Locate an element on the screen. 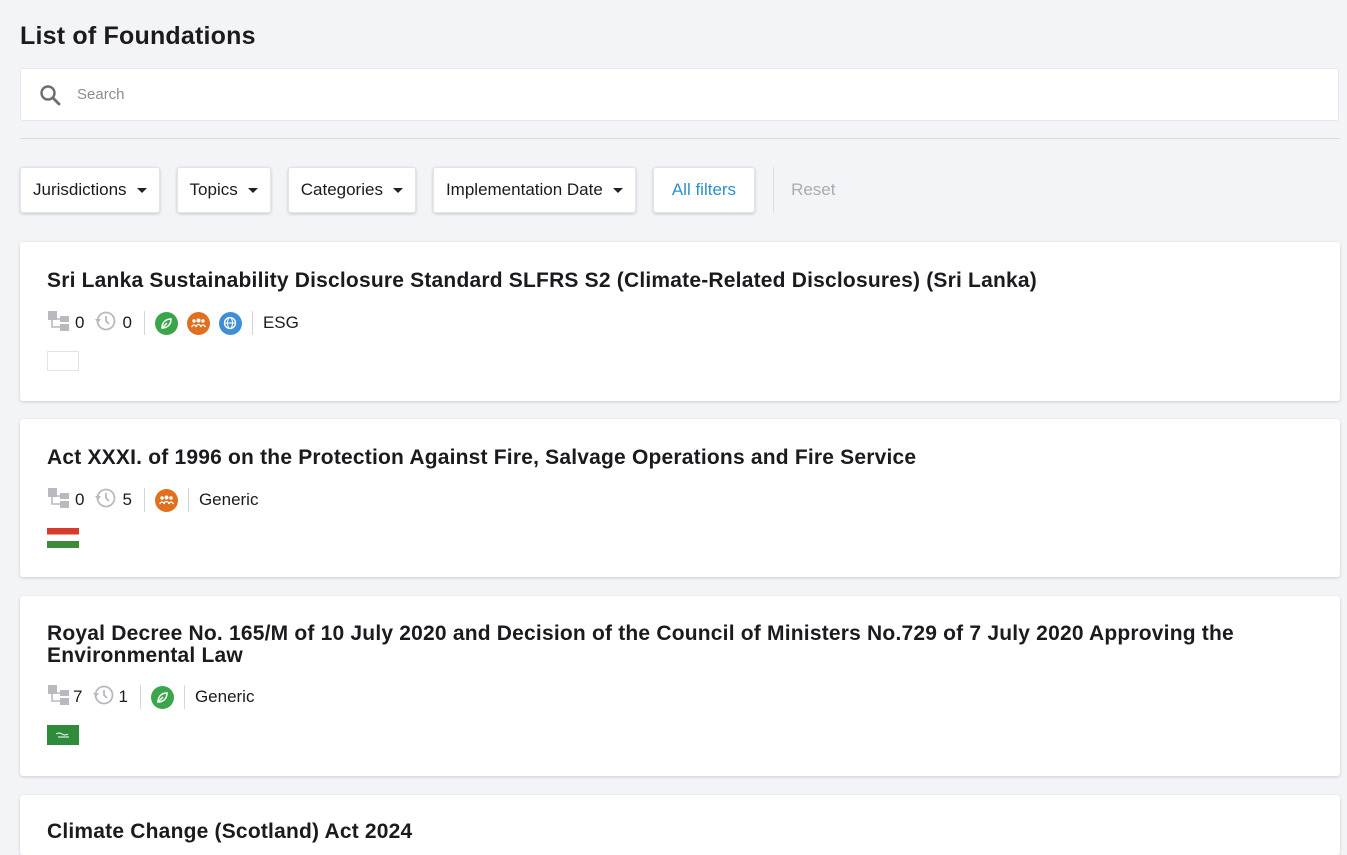 The image size is (1347, 855). foundation-title: Climate Change (Scotland) Act 2024 is located at coordinates (680, 832).